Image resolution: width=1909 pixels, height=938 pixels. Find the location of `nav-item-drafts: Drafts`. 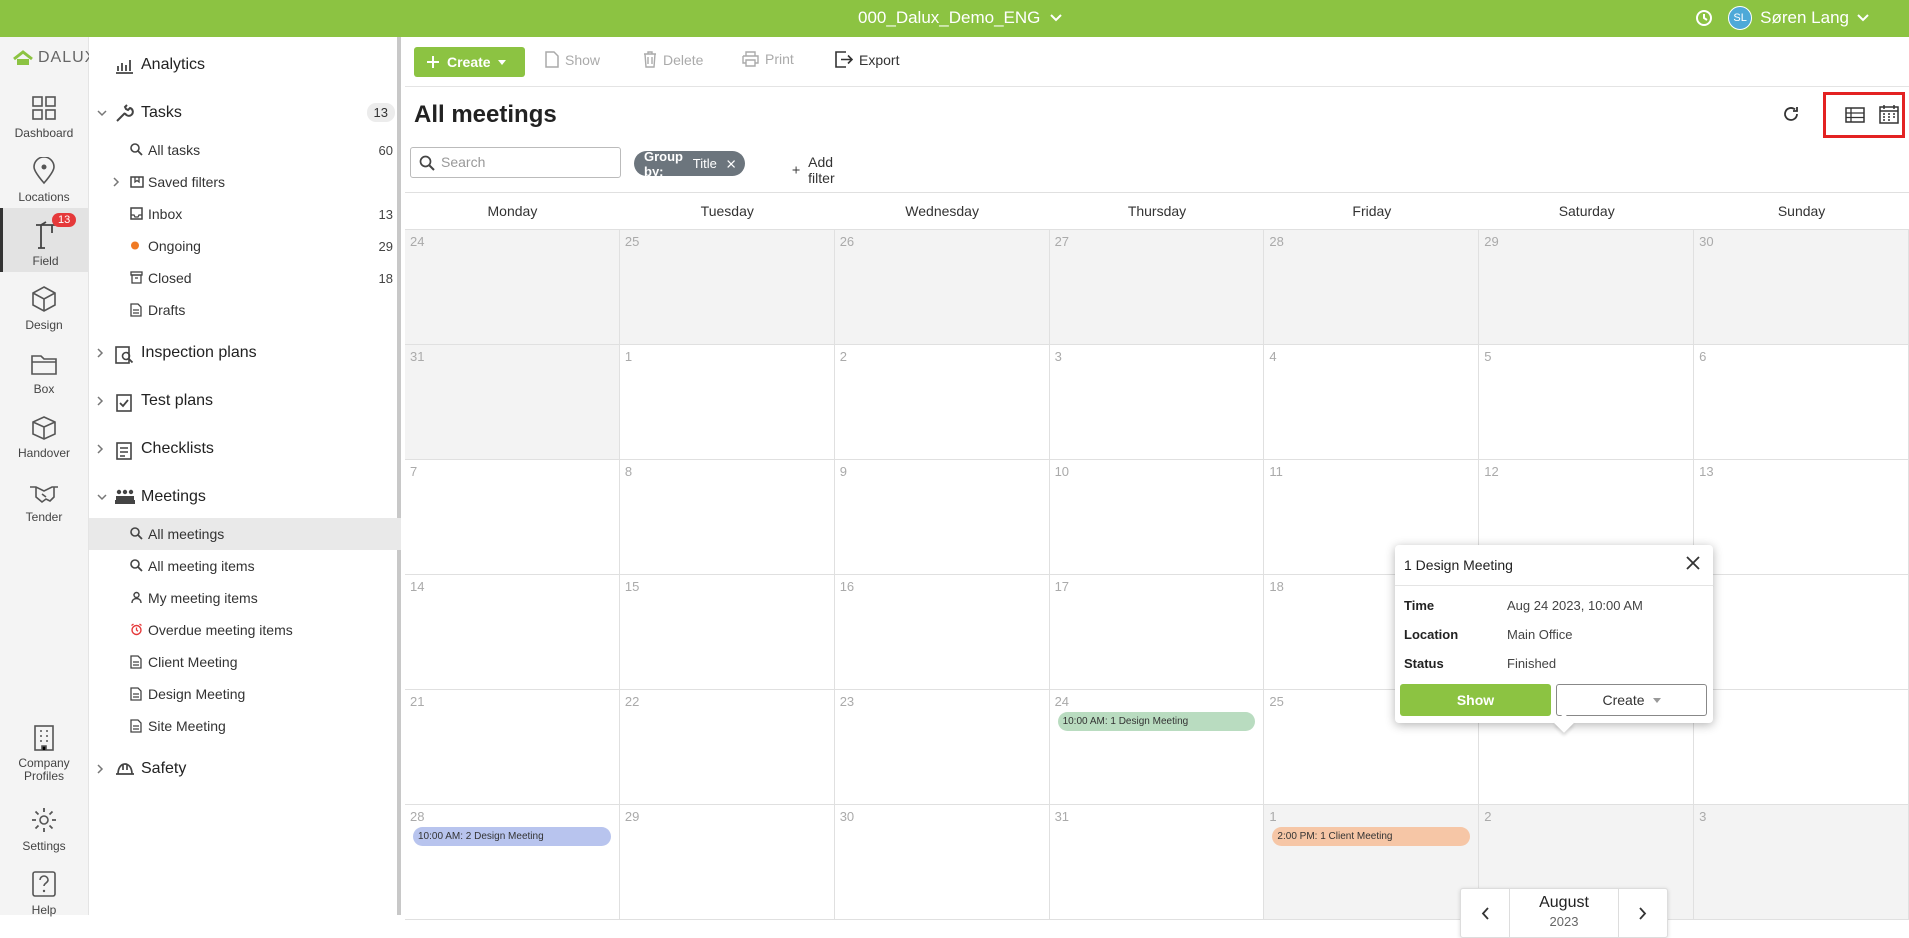

nav-item-drafts: Drafts is located at coordinates (245, 310).